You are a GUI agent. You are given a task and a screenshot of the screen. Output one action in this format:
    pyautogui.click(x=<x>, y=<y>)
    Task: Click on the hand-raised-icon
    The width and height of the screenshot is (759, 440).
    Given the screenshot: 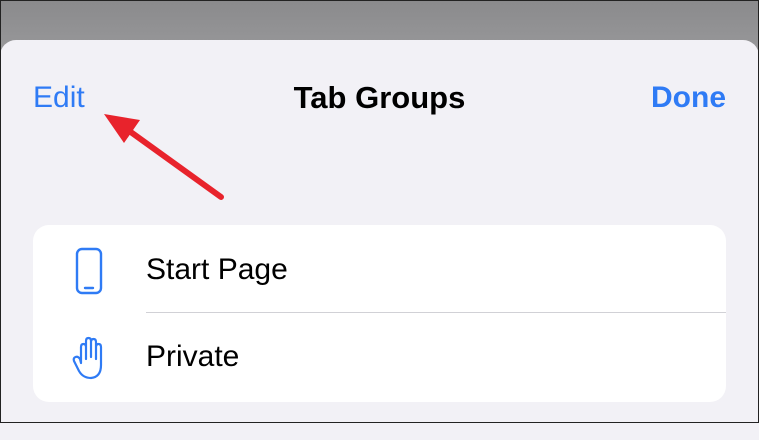 What is the action you would take?
    pyautogui.click(x=87, y=358)
    